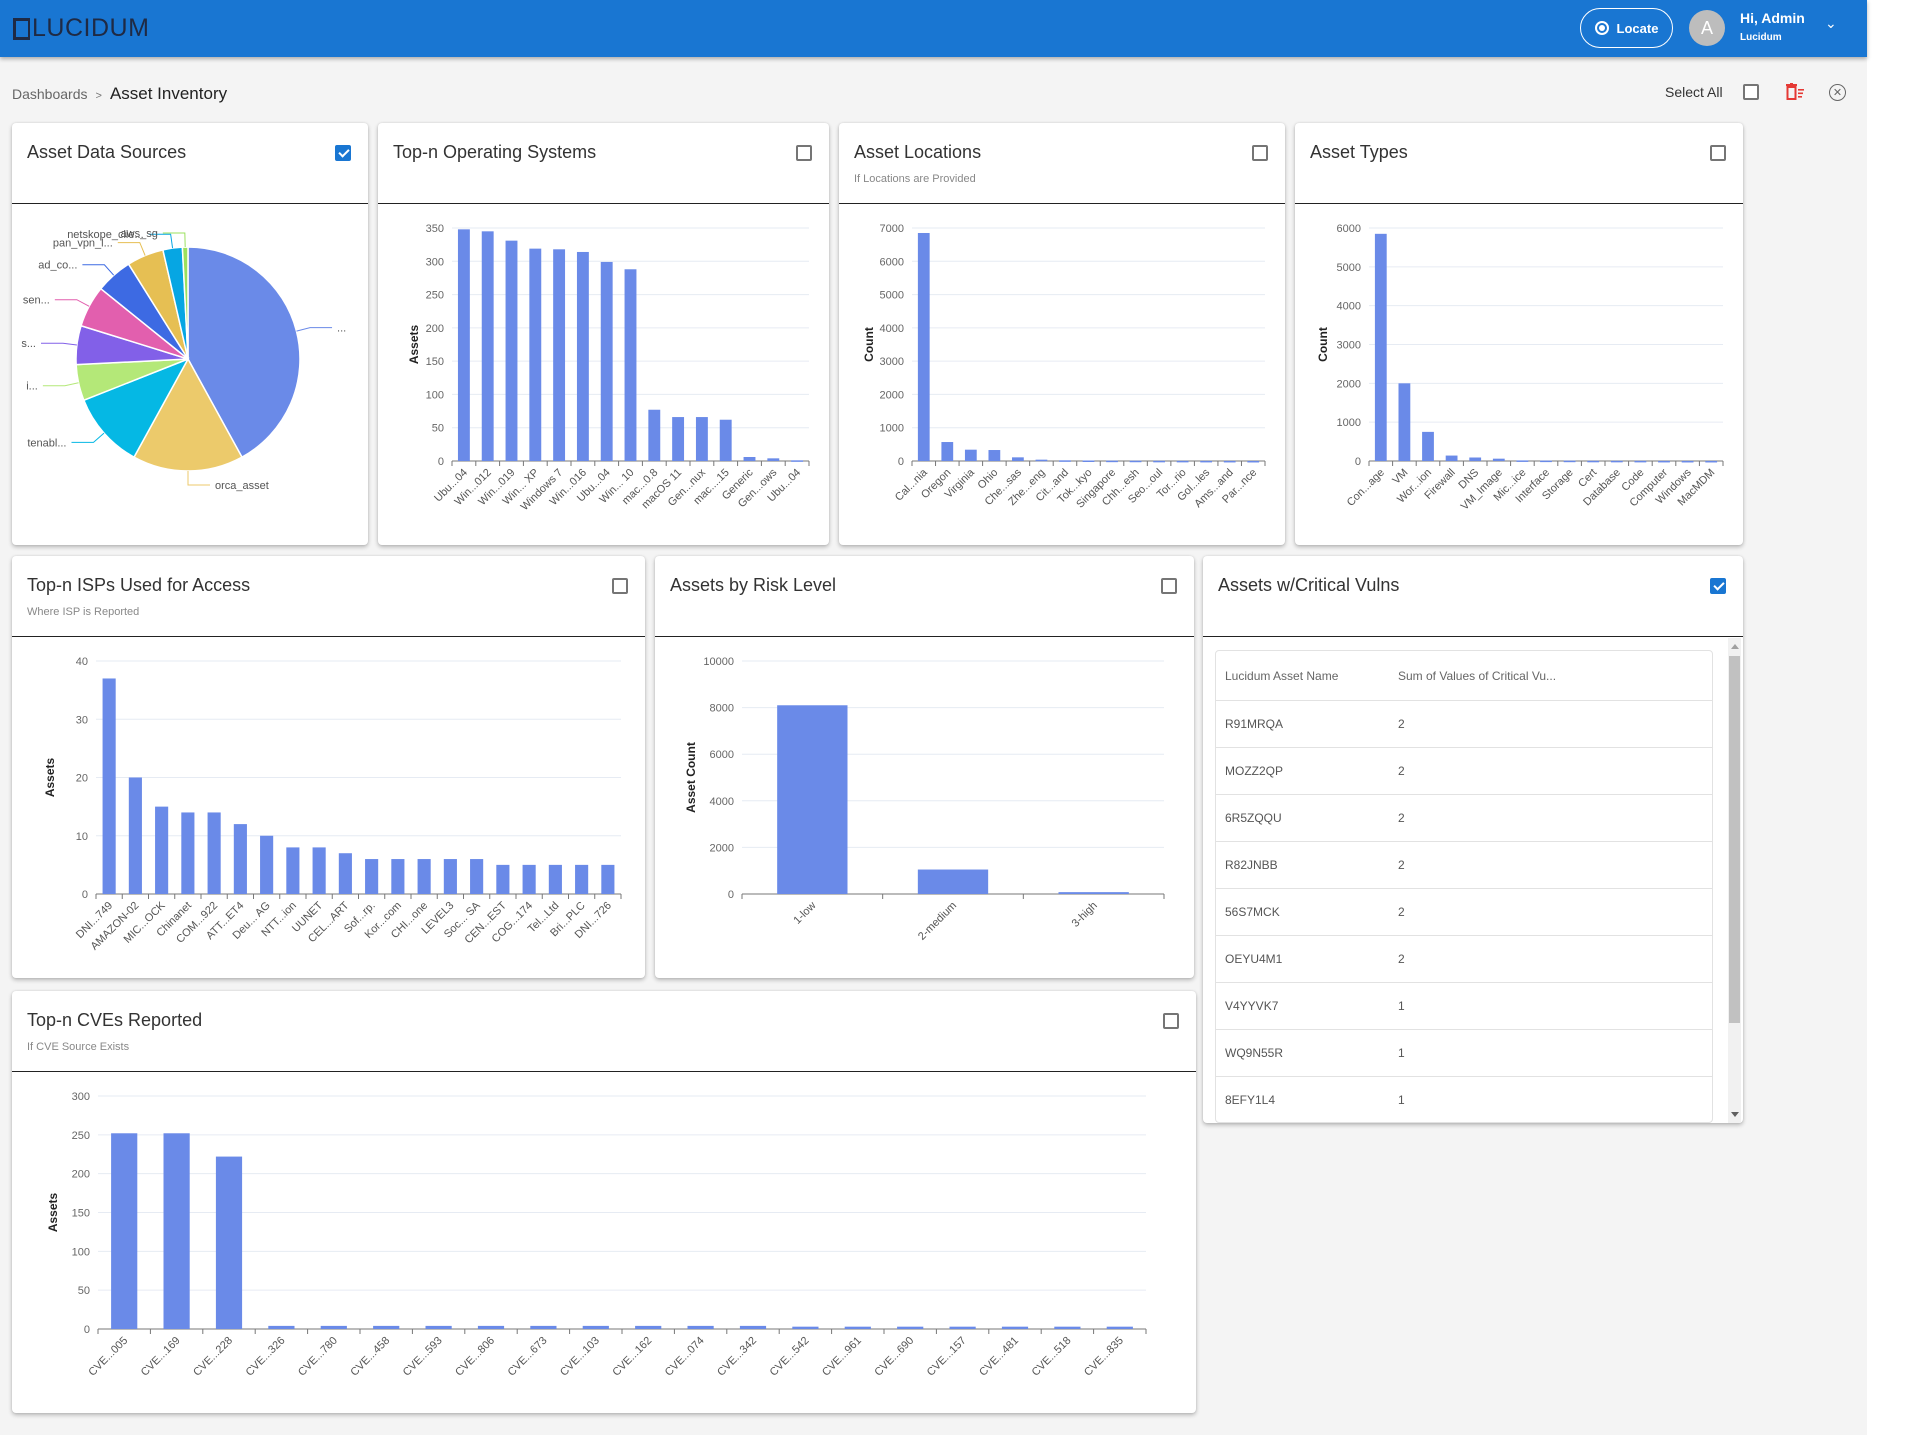  Describe the element at coordinates (1831, 23) in the screenshot. I see `chevron-down-icon: ⌄` at that location.